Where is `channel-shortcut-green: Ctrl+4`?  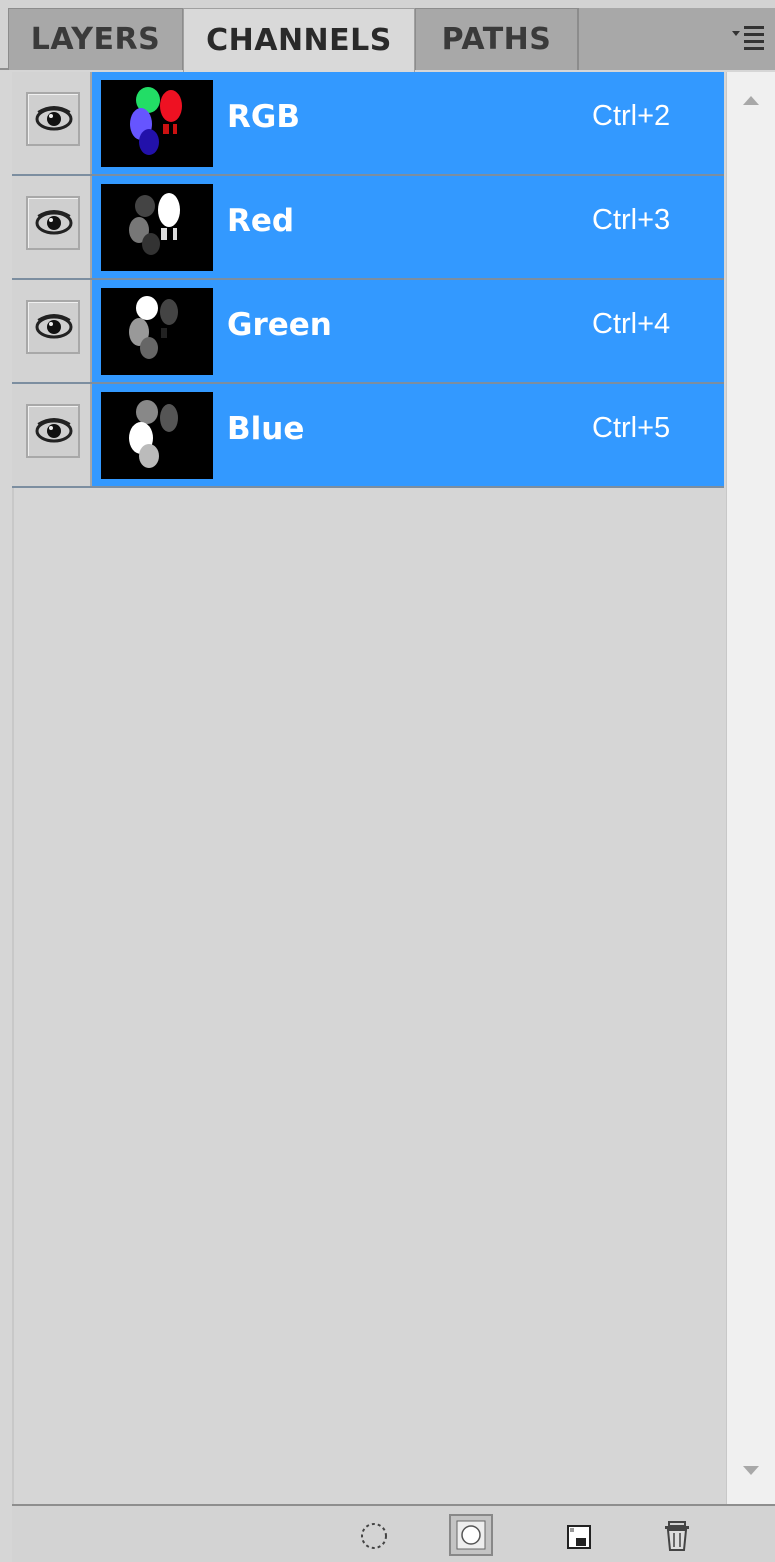
channel-shortcut-green: Ctrl+4 is located at coordinates (631, 324).